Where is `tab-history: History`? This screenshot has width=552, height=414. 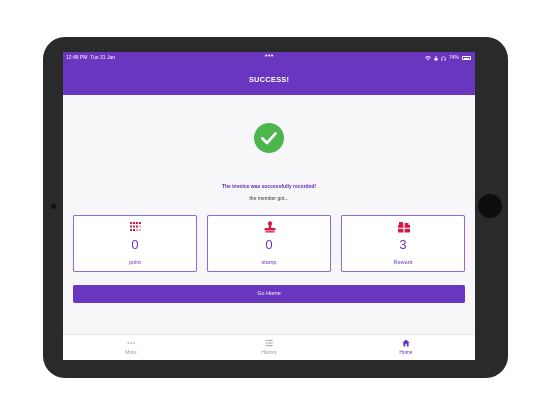
tab-history: History is located at coordinates (269, 347).